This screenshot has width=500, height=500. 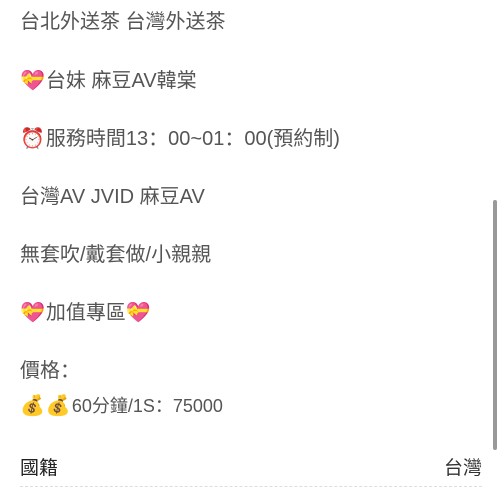 I want to click on post-line-price-label: 價格：, so click(x=50, y=371).